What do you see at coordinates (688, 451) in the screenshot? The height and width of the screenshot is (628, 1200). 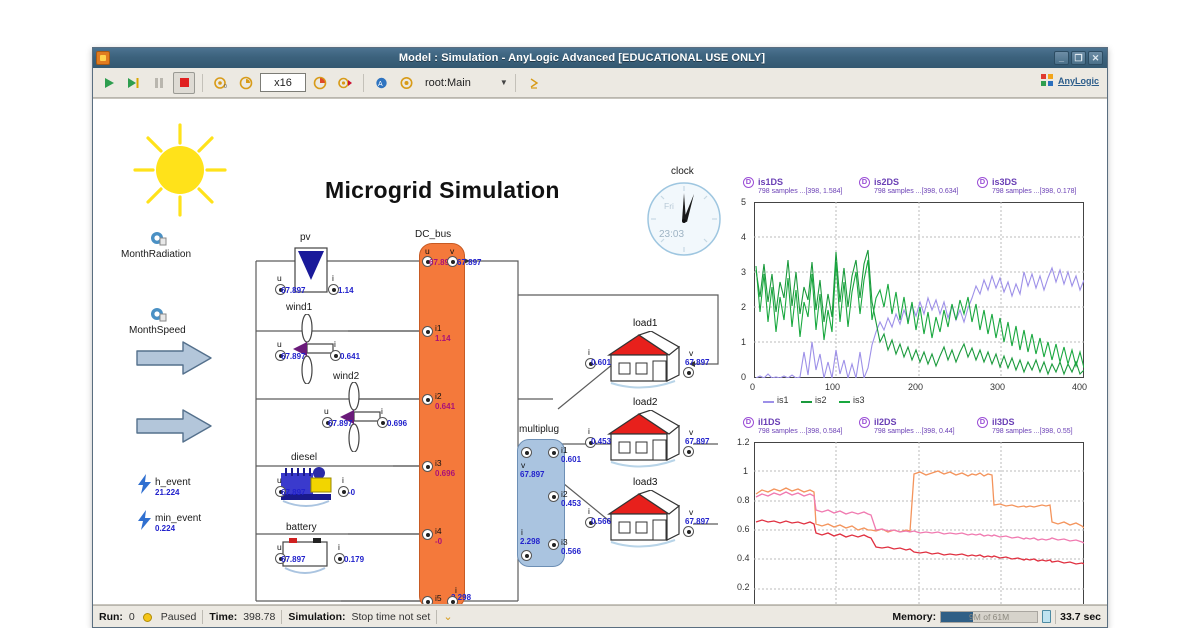 I see `load2-v-port` at bounding box center [688, 451].